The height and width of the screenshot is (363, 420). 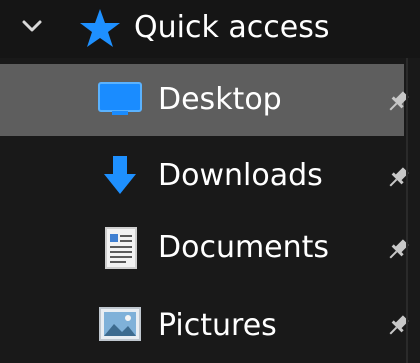 What do you see at coordinates (121, 248) in the screenshot?
I see `document-icon` at bounding box center [121, 248].